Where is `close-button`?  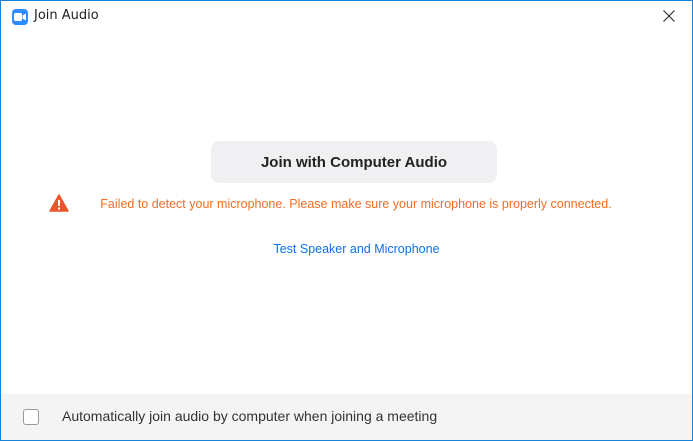
close-button is located at coordinates (669, 16).